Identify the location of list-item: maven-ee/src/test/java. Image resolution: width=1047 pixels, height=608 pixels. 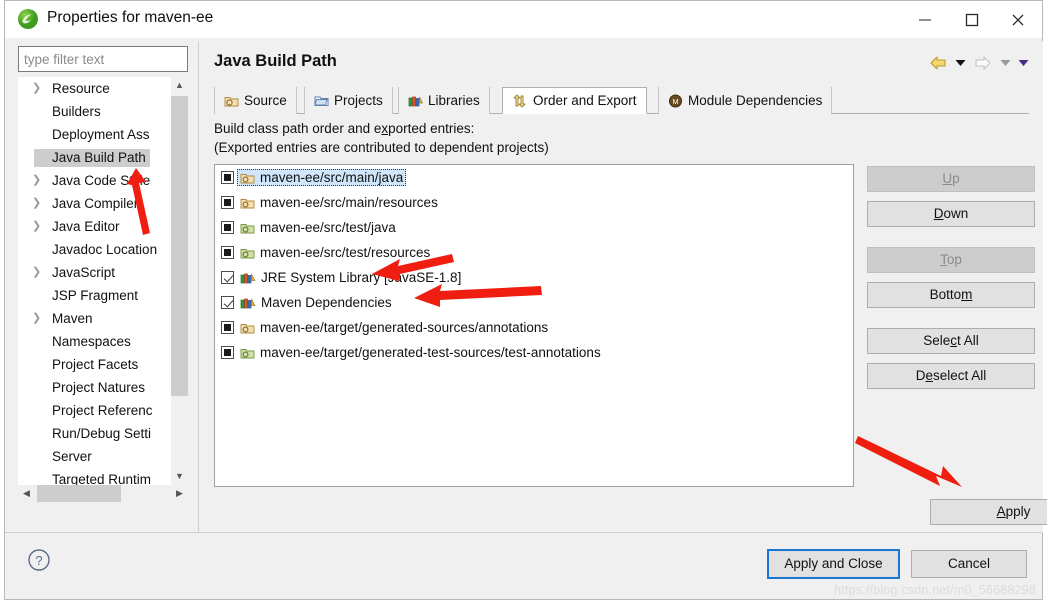
(534, 227).